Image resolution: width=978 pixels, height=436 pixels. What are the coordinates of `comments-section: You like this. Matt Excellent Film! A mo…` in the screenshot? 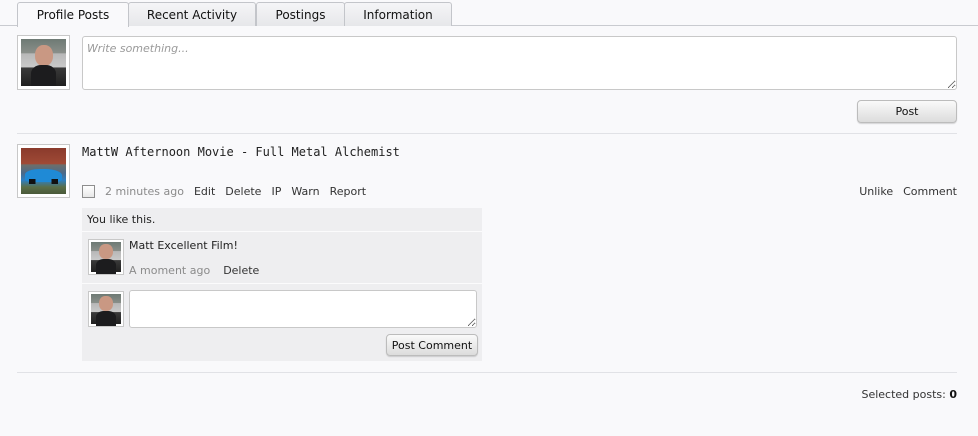 It's located at (282, 284).